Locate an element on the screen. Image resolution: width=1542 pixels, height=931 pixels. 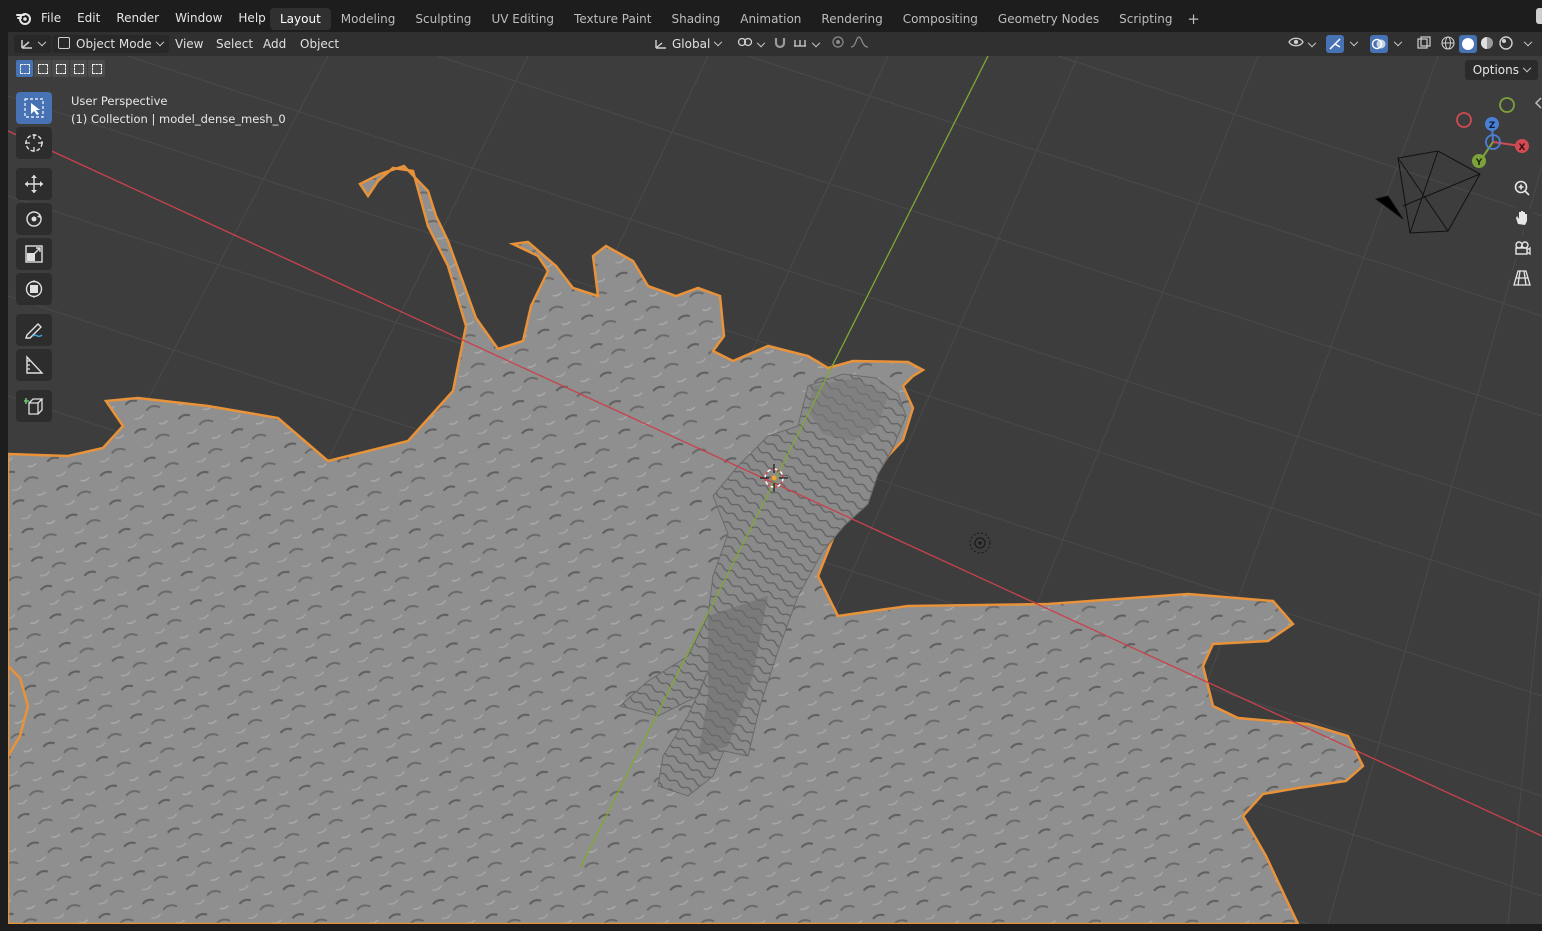
gizmo-z-label: Z is located at coordinates (1492, 126).